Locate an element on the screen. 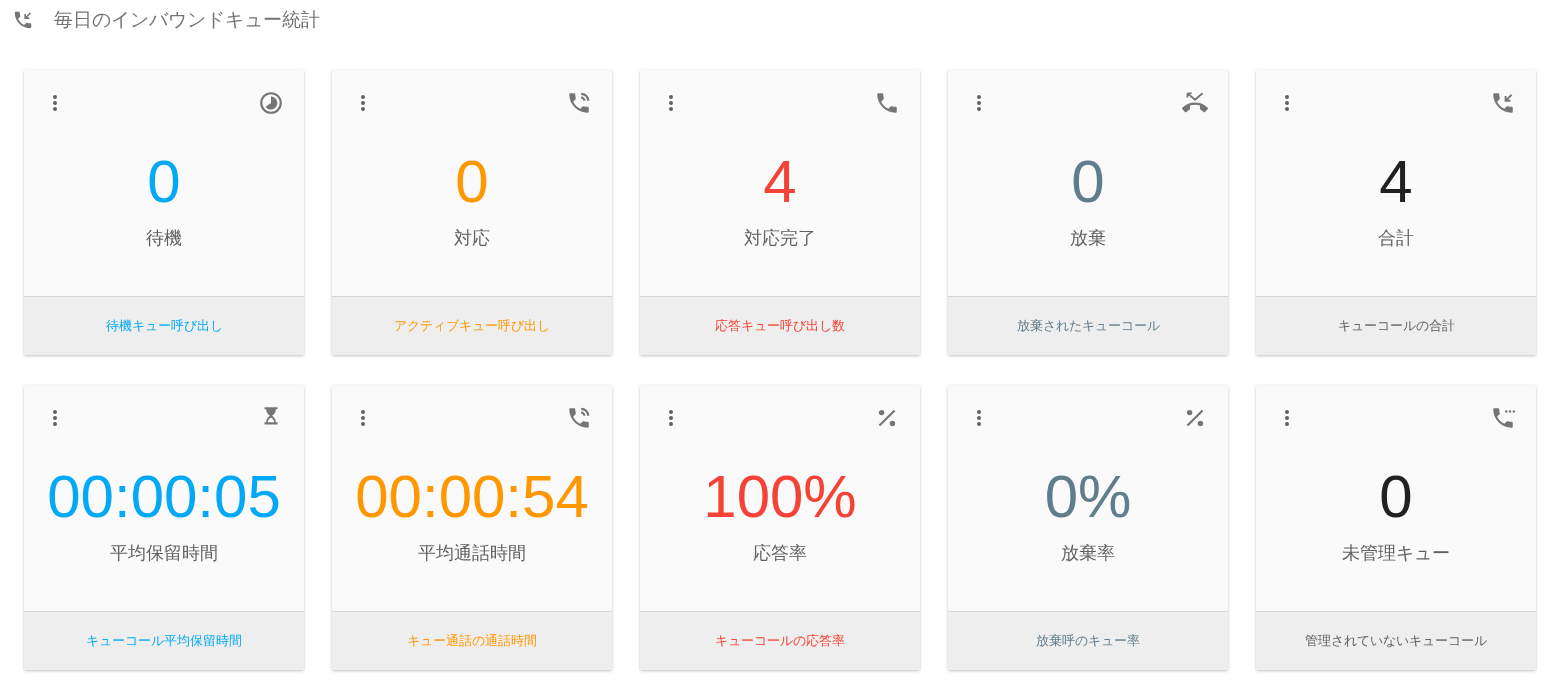 The height and width of the screenshot is (682, 1559). stat-label: 放棄 is located at coordinates (1088, 238).